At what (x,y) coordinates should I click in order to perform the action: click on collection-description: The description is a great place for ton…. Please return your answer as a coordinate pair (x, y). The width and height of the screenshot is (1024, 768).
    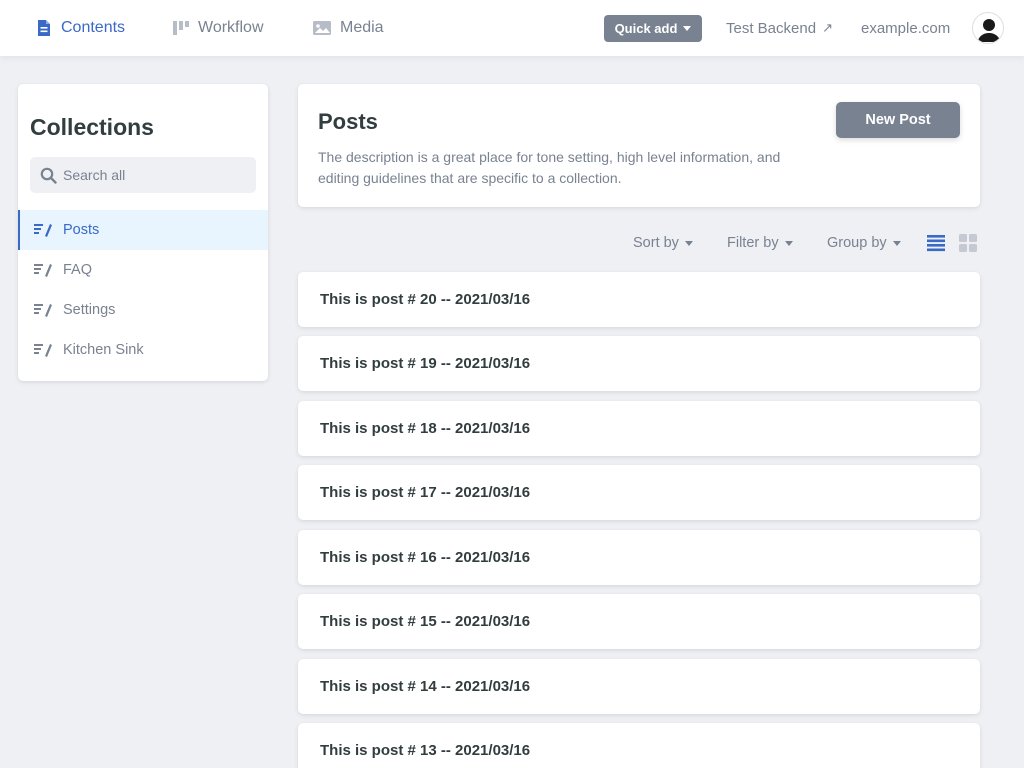
    Looking at the image, I should click on (549, 167).